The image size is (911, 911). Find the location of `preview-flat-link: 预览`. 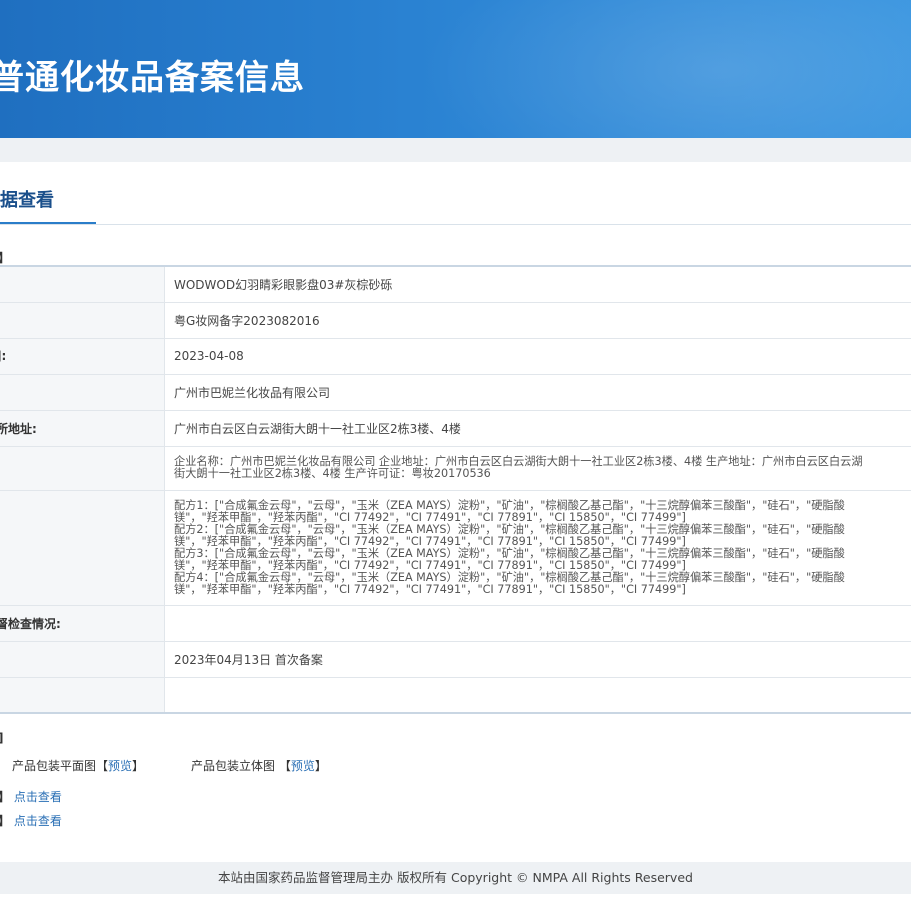

preview-flat-link: 预览 is located at coordinates (120, 766).